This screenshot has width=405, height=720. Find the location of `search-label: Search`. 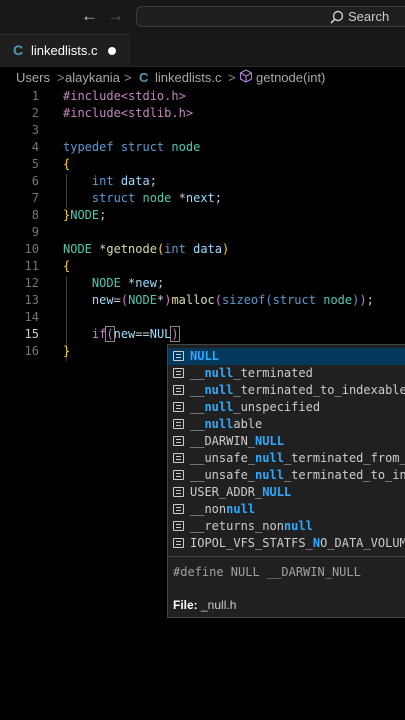

search-label: Search is located at coordinates (369, 16).